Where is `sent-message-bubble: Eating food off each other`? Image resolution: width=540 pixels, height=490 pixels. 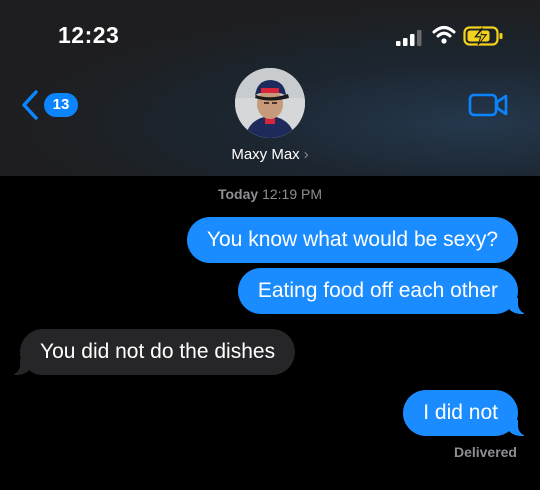
sent-message-bubble: Eating food off each other is located at coordinates (384, 291).